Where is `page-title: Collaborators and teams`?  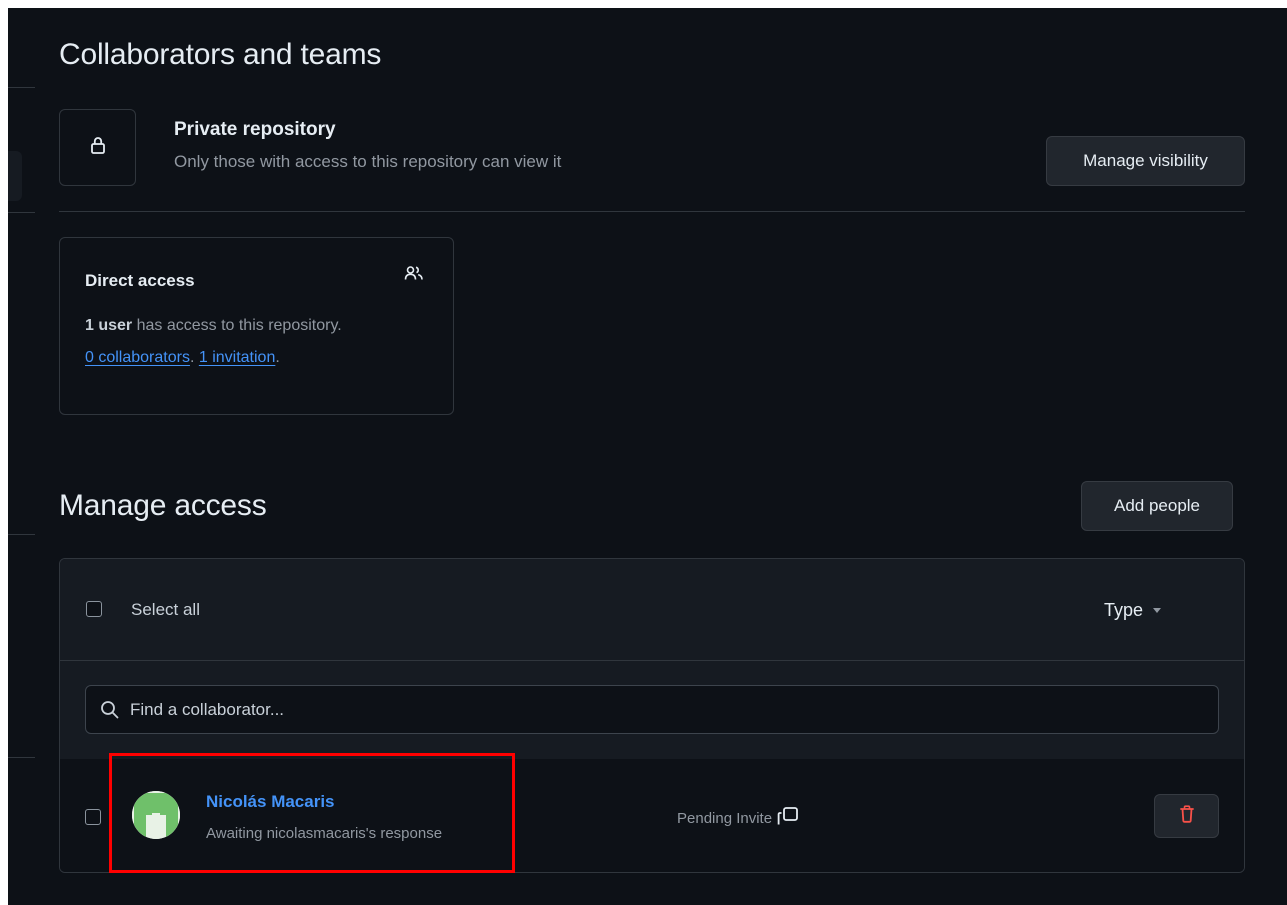 page-title: Collaborators and teams is located at coordinates (220, 54).